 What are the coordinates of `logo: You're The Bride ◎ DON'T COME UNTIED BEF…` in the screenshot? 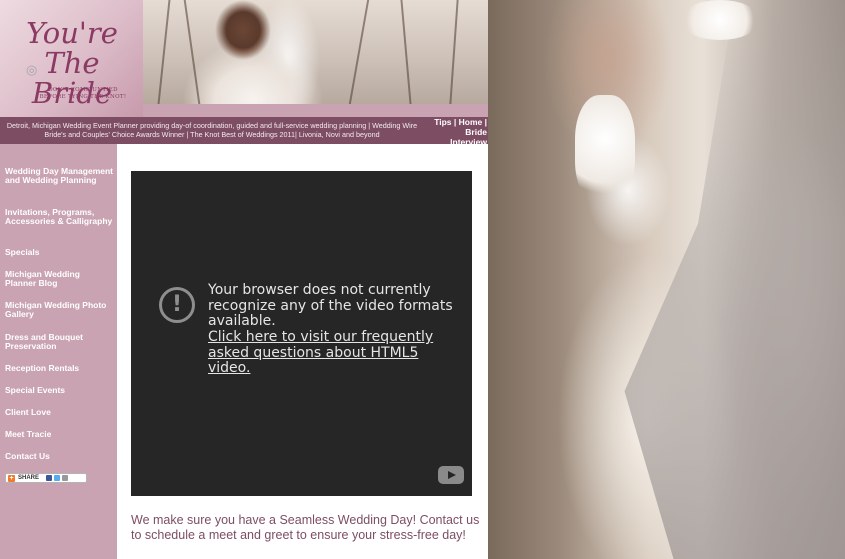 It's located at (71, 58).